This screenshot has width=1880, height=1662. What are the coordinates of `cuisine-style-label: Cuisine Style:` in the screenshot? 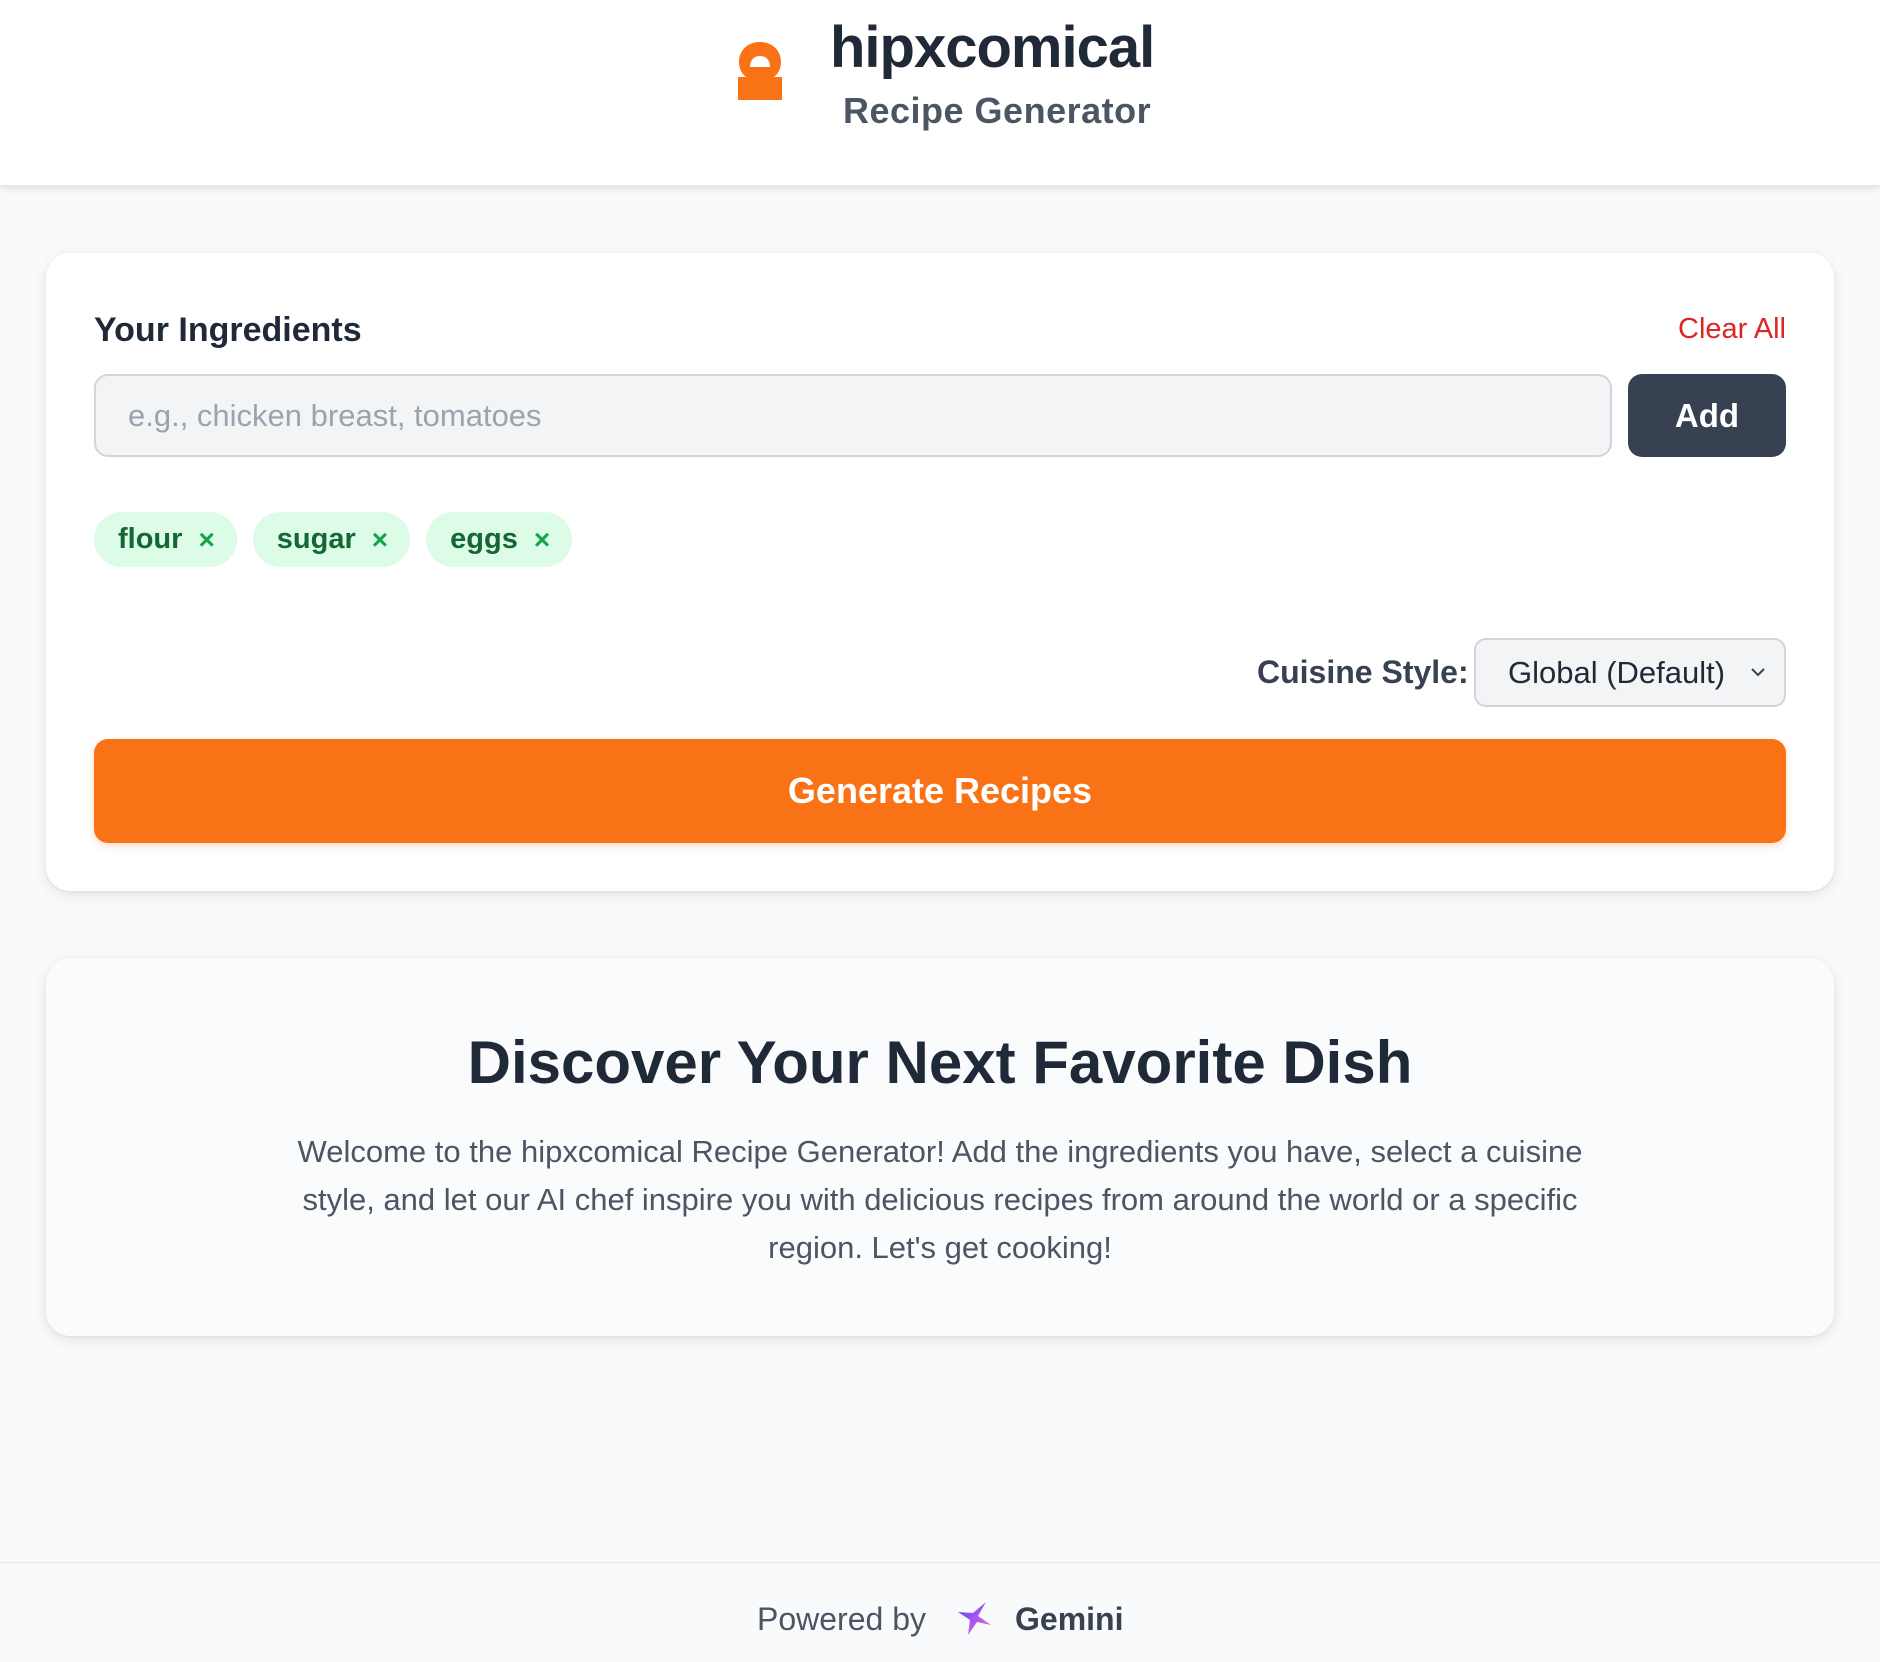 It's located at (1363, 672).